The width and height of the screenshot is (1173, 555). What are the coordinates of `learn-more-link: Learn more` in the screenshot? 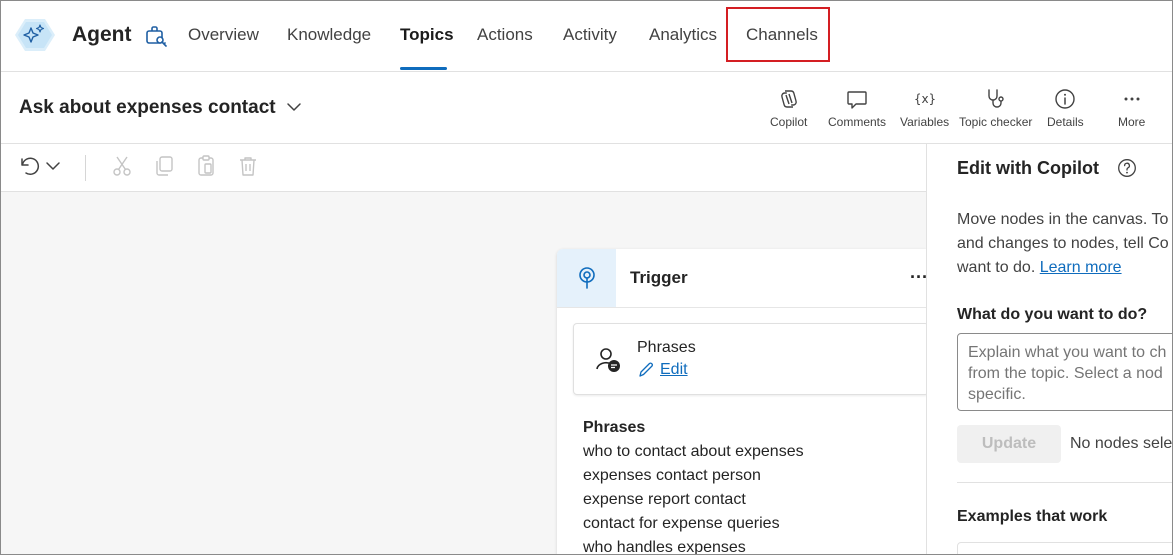 It's located at (1081, 267).